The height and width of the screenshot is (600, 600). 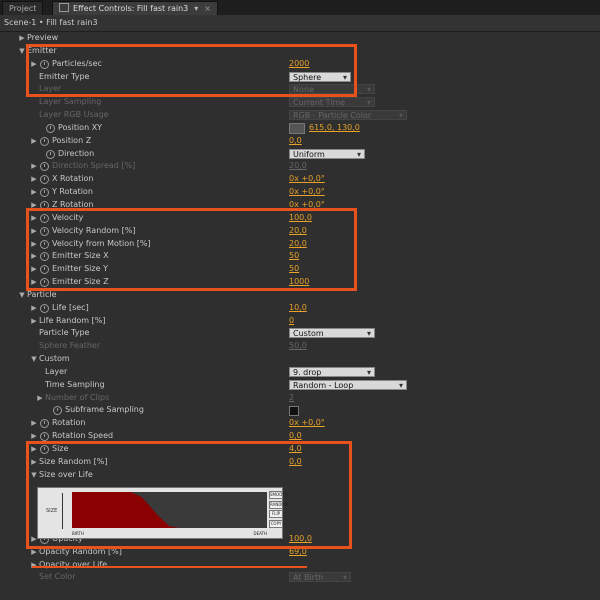 What do you see at coordinates (300, 102) in the screenshot?
I see `property-row: Layer Sampling Current Time` at bounding box center [300, 102].